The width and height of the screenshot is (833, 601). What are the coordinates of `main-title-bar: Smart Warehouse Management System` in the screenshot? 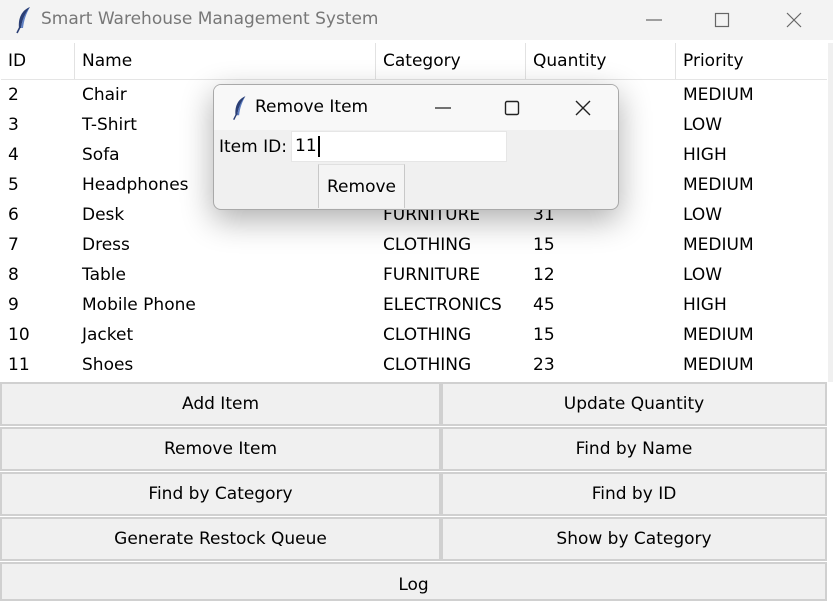 It's located at (416, 20).